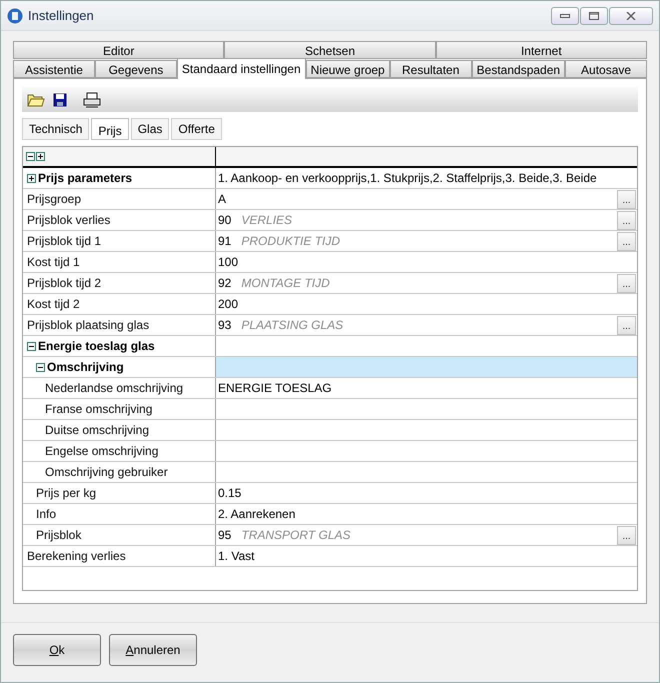 This screenshot has width=660, height=683. What do you see at coordinates (40, 156) in the screenshot?
I see `expand-all-icon` at bounding box center [40, 156].